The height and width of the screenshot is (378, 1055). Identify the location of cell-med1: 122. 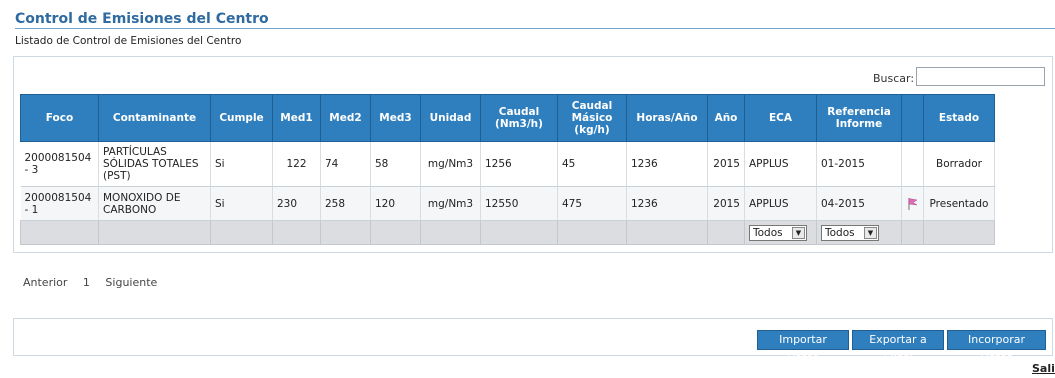
(296, 164).